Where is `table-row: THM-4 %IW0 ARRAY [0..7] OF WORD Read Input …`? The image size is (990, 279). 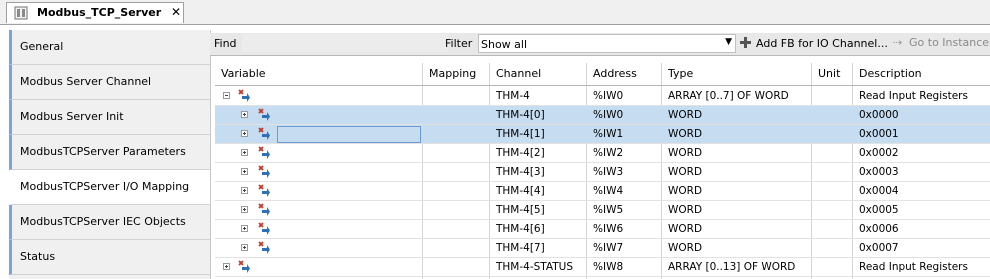 table-row: THM-4 %IW0 ARRAY [0..7] OF WORD Read Input … is located at coordinates (602, 96).